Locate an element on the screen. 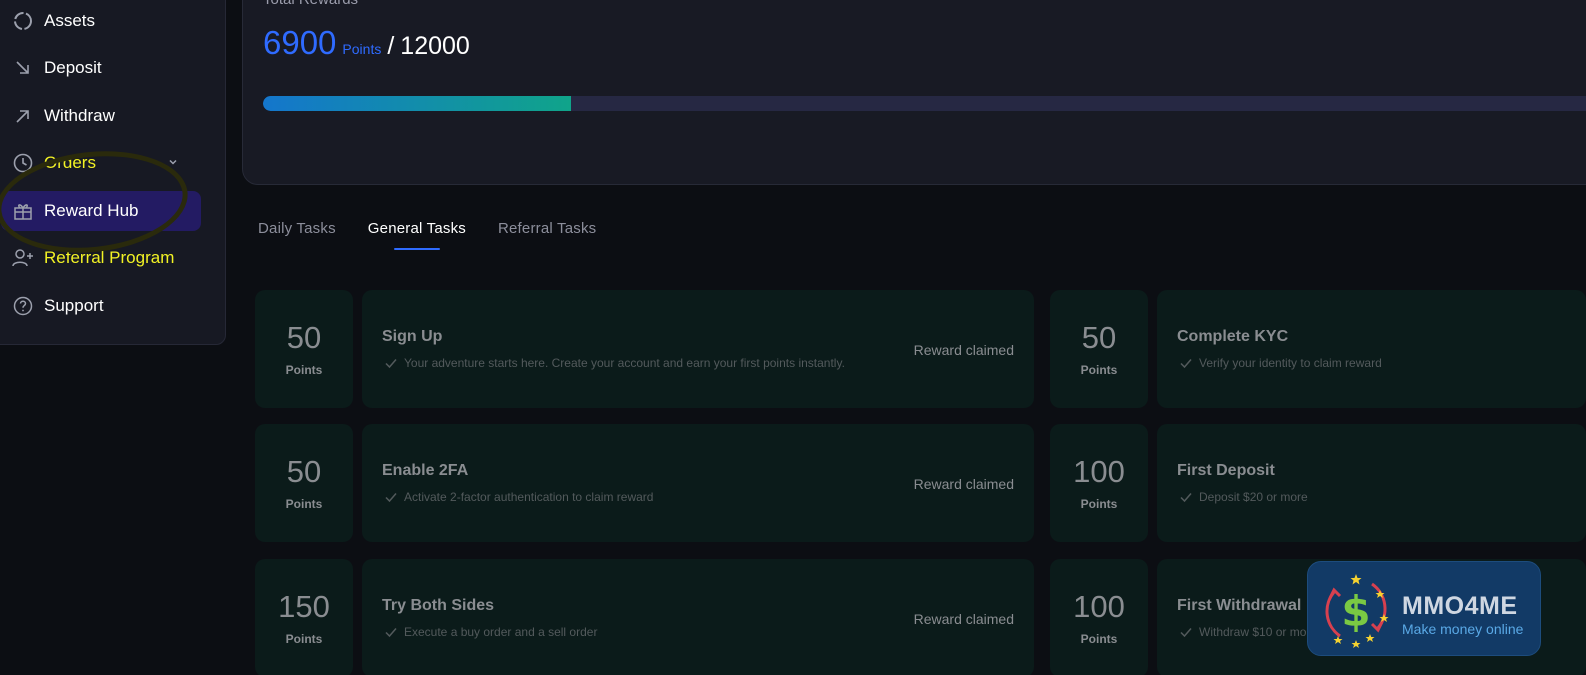 Image resolution: width=1586 pixels, height=675 pixels. task-description-text: Execute a buy order and a sell order is located at coordinates (501, 632).